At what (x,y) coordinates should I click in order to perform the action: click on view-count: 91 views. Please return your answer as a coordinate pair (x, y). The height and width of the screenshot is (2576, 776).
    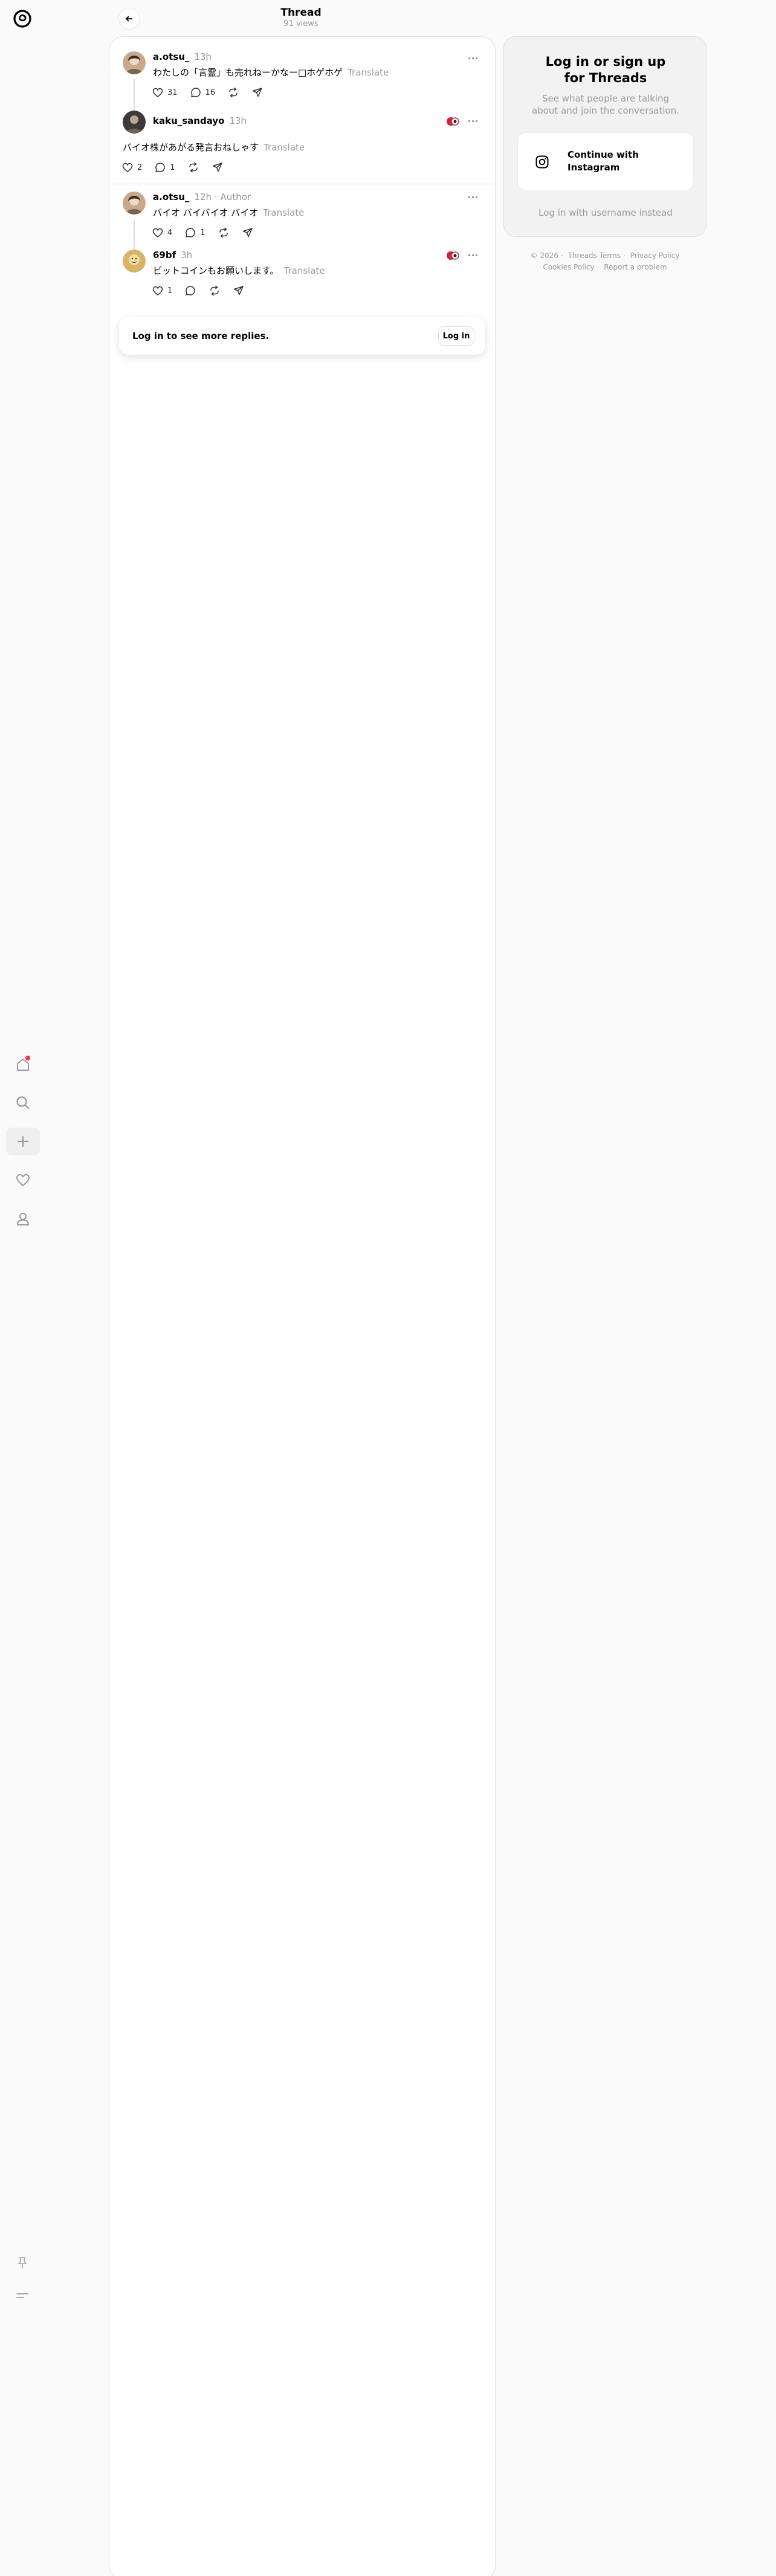
    Looking at the image, I should click on (300, 24).